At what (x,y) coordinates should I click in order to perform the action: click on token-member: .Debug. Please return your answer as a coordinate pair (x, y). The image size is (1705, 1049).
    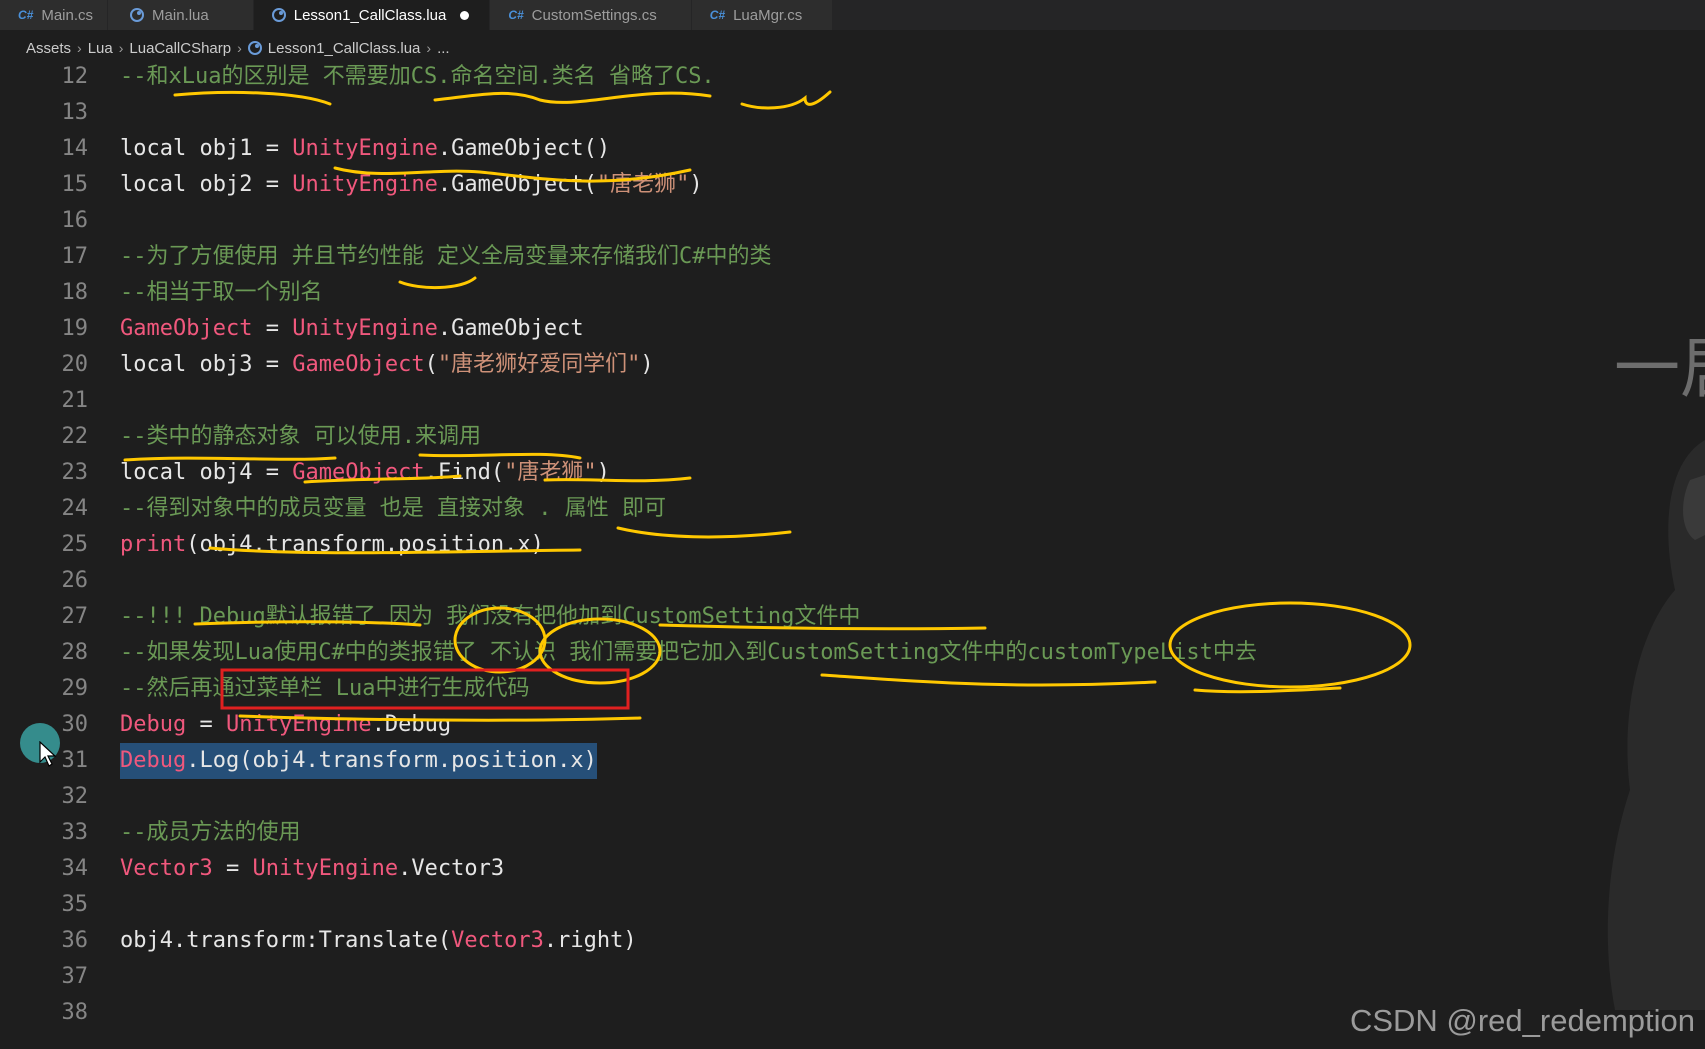
    Looking at the image, I should click on (411, 724).